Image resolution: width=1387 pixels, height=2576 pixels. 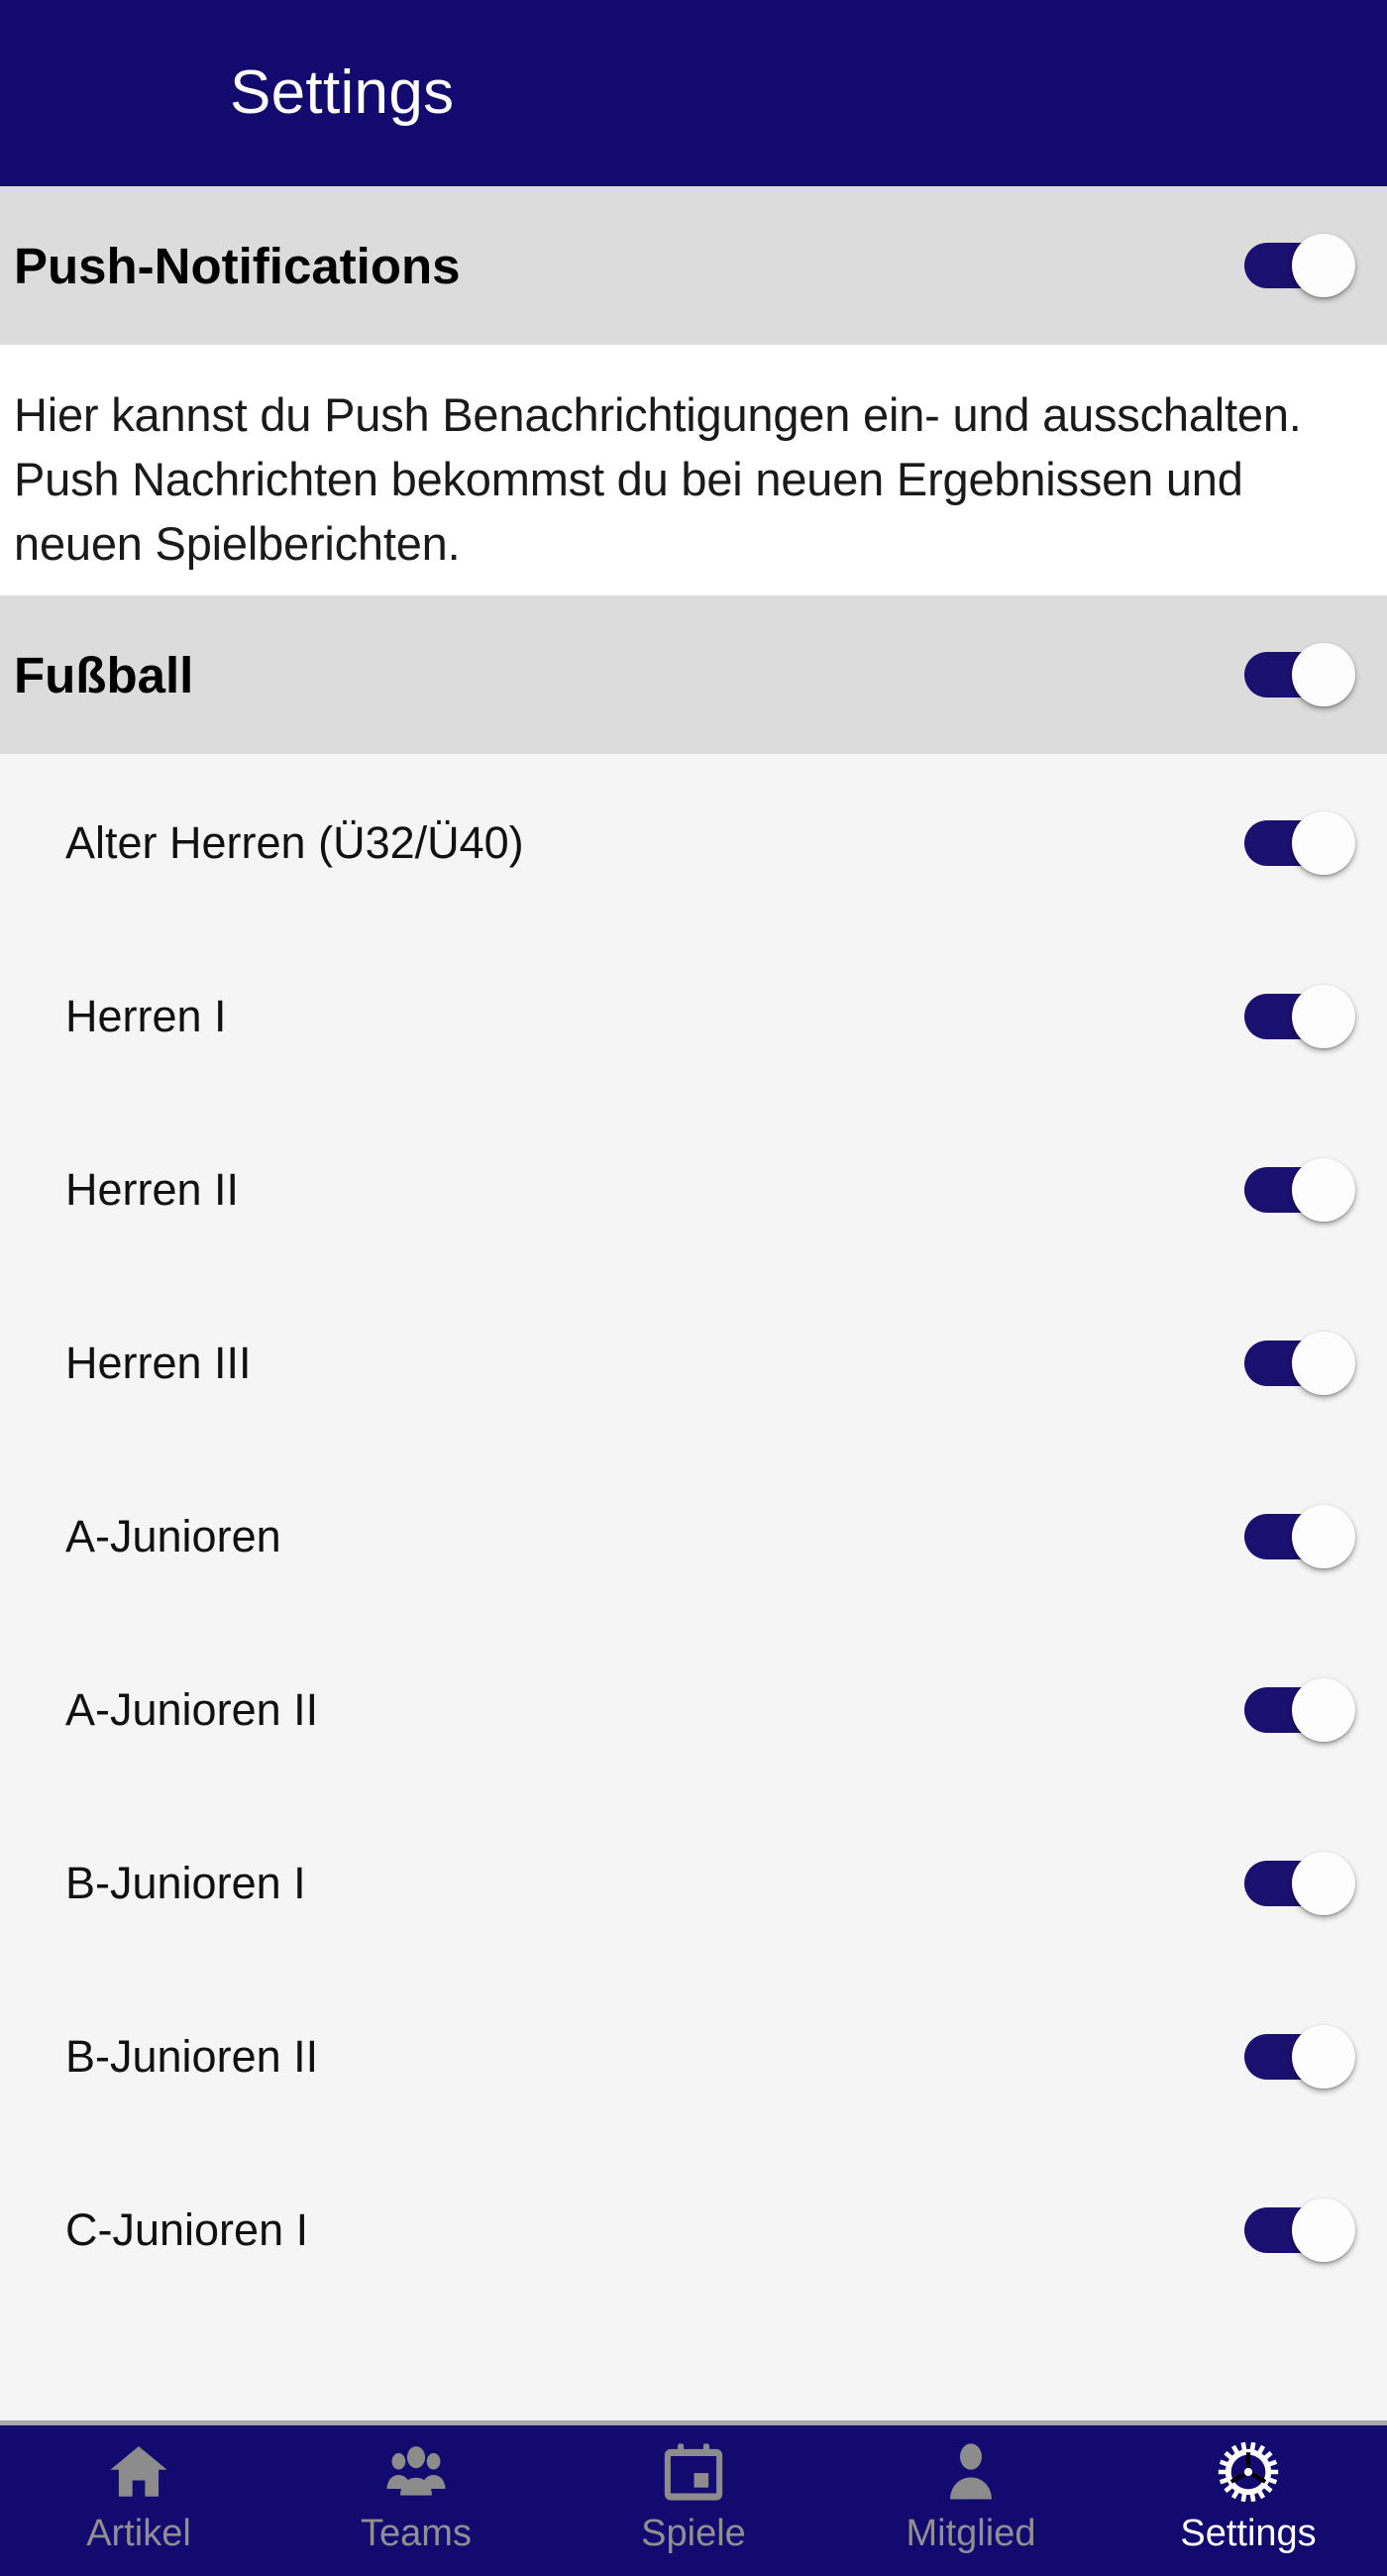 What do you see at coordinates (185, 1883) in the screenshot?
I see `team-label: B-Junioren I` at bounding box center [185, 1883].